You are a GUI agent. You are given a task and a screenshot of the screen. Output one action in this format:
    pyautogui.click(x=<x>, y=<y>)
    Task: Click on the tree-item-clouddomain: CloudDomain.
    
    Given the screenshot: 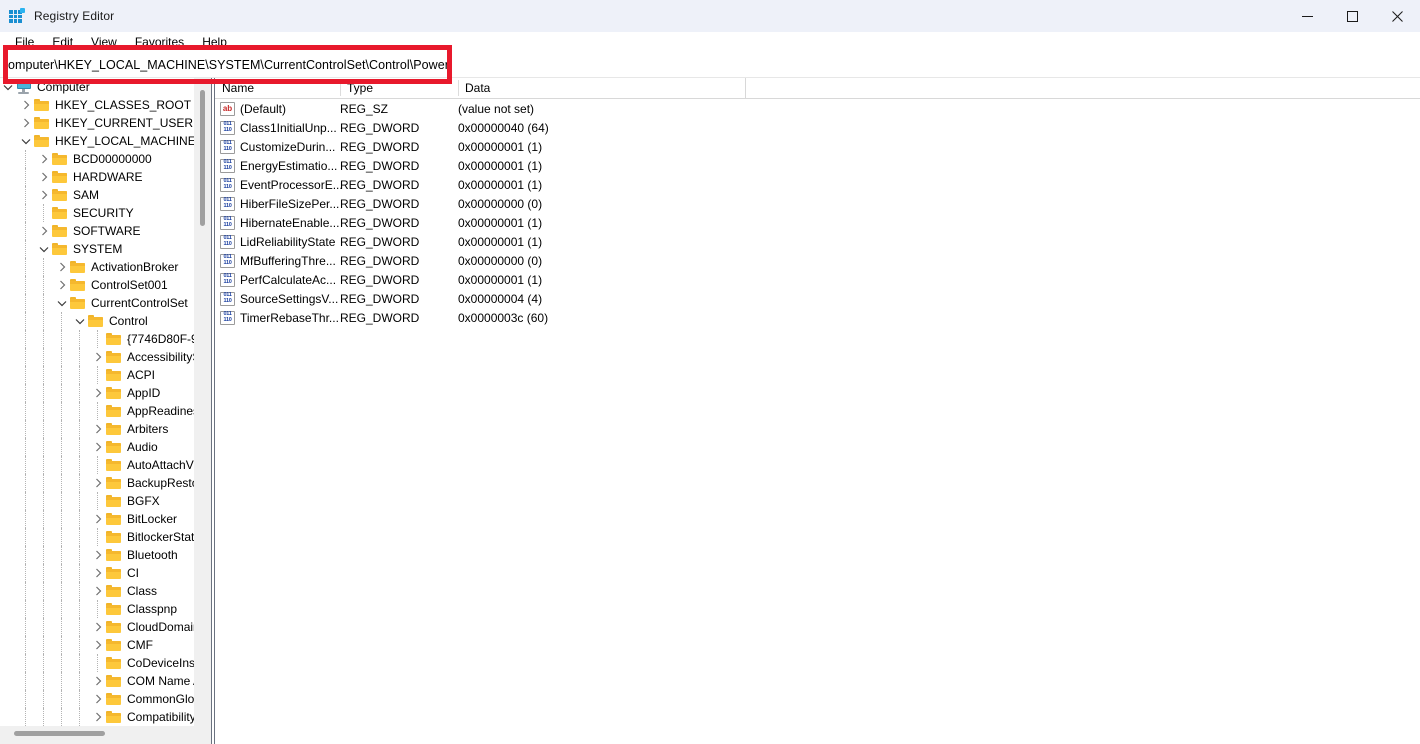 What is the action you would take?
    pyautogui.click(x=97, y=627)
    